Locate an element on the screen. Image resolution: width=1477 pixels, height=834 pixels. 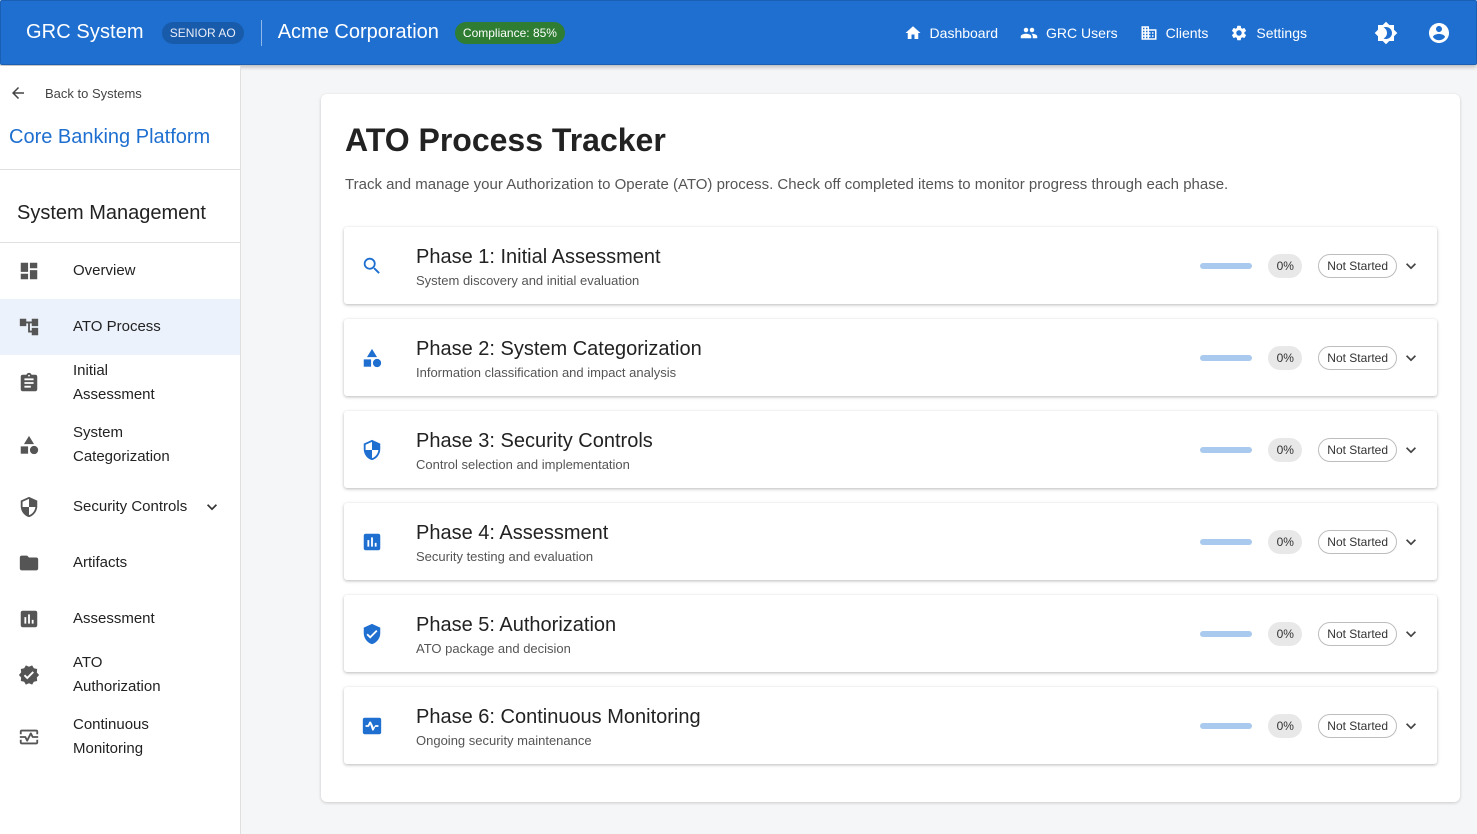
system-name: Core Banking Platform is located at coordinates (120, 145).